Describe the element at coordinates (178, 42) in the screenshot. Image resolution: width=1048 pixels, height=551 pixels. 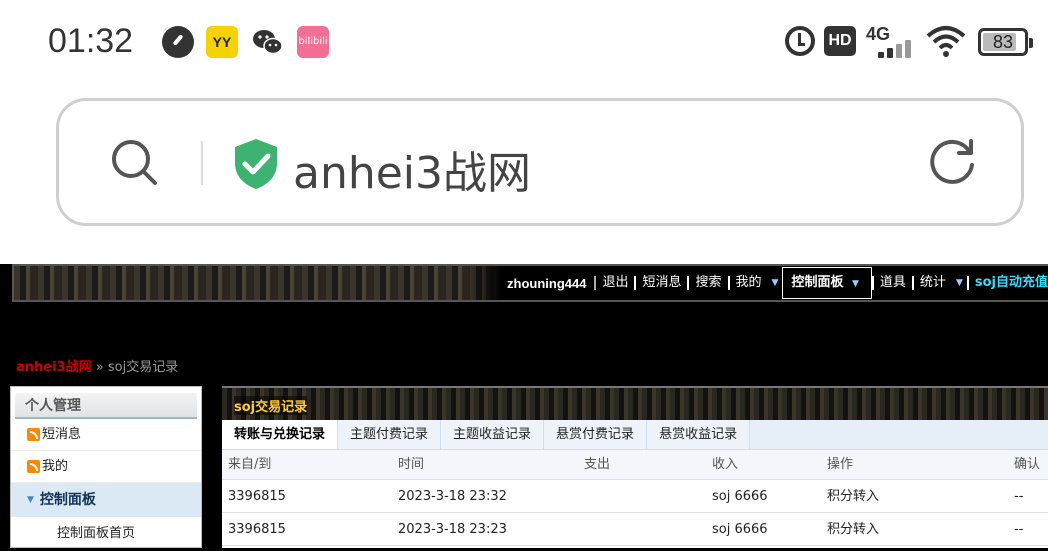
I see `speedometer-icon` at that location.